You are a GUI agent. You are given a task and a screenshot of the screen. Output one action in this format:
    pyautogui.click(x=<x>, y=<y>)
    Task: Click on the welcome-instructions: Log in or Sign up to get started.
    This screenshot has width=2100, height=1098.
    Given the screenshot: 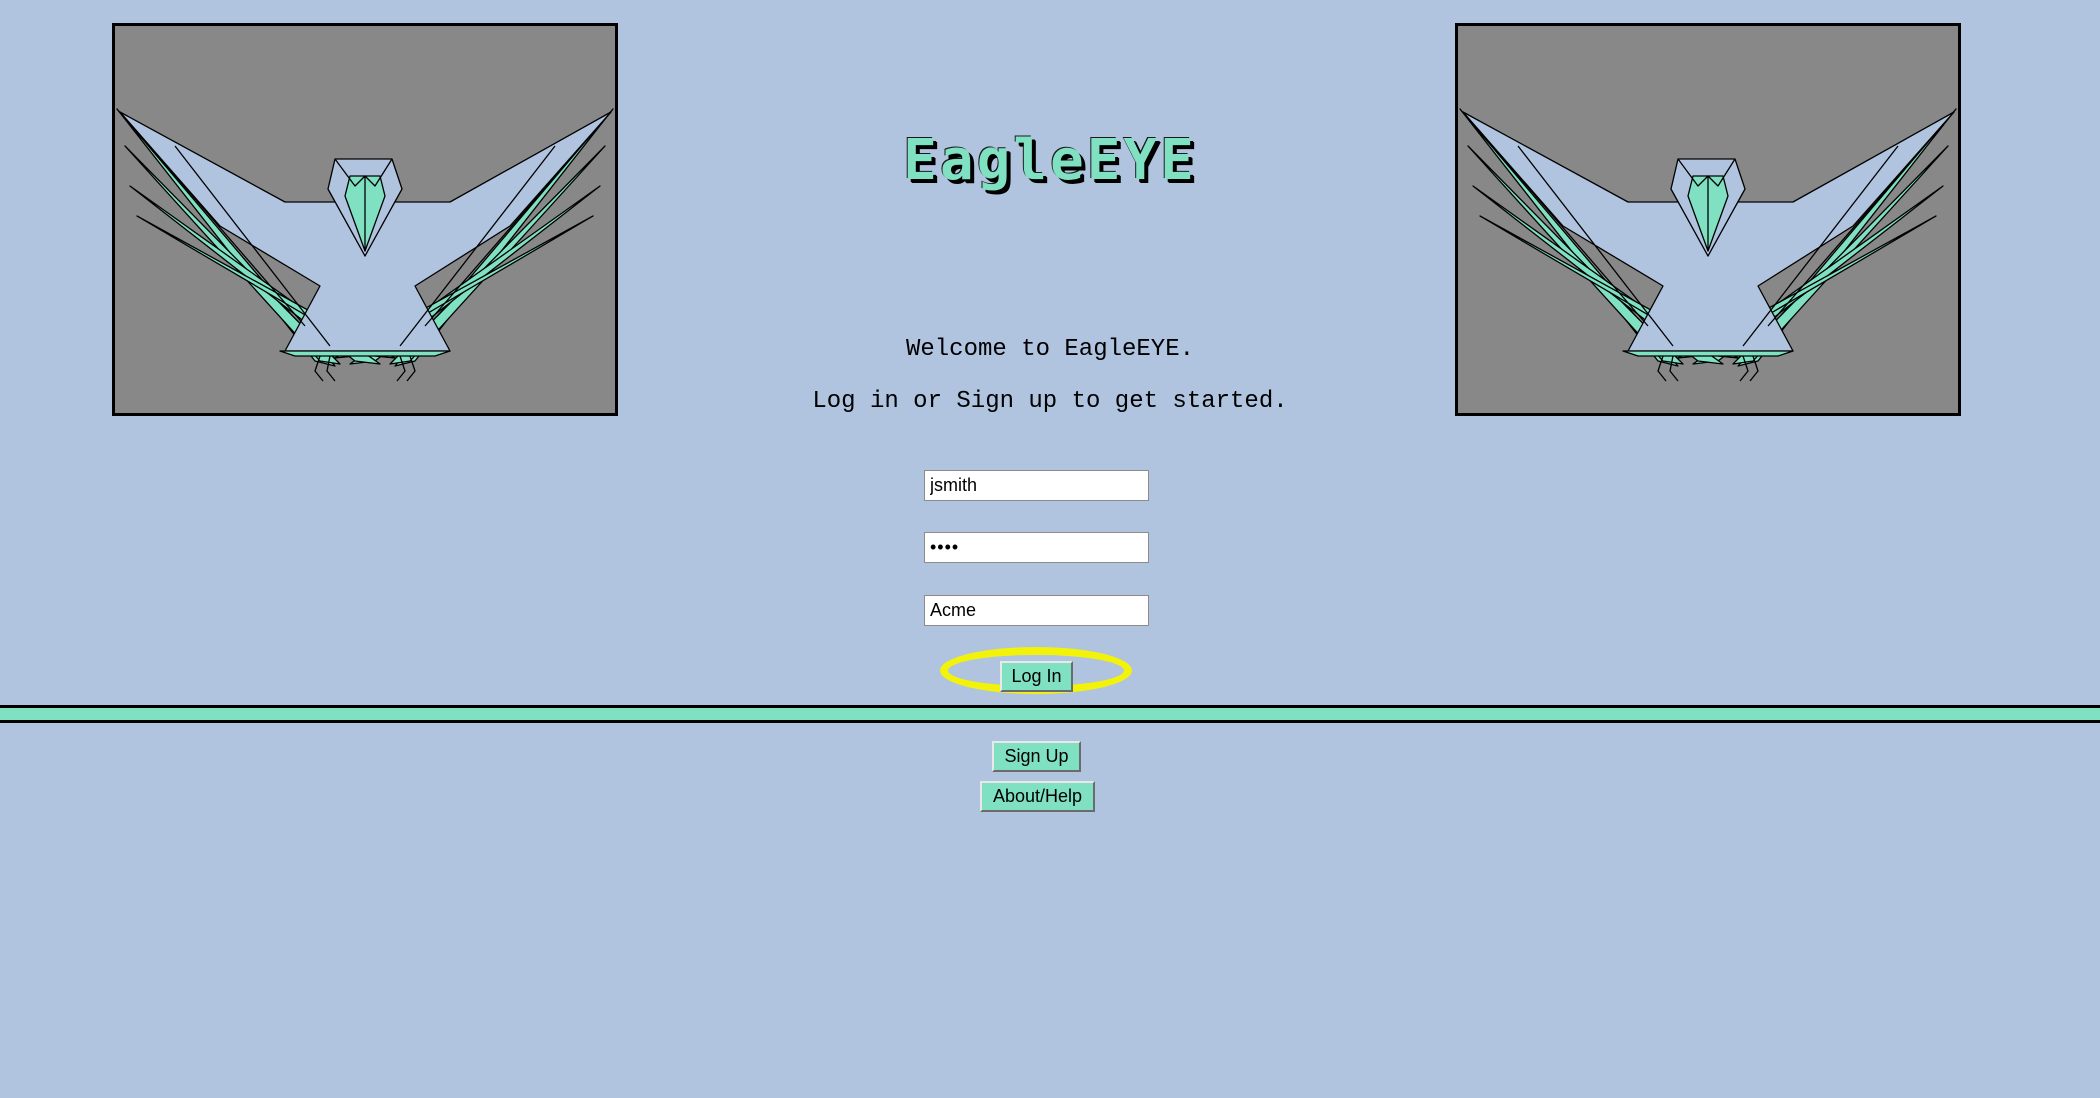 What is the action you would take?
    pyautogui.click(x=1050, y=401)
    